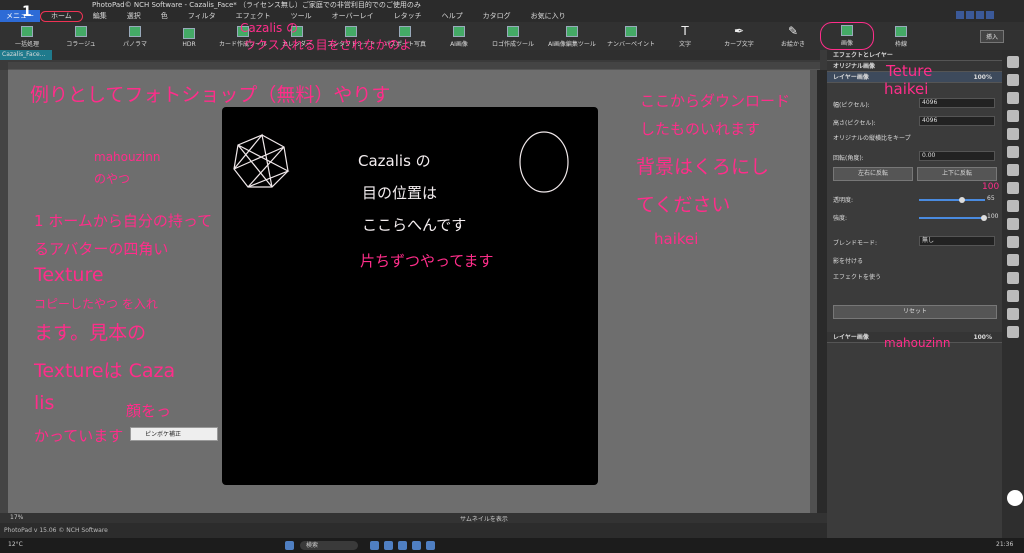  Describe the element at coordinates (960, 15) in the screenshot. I see `facebook-icon` at that location.